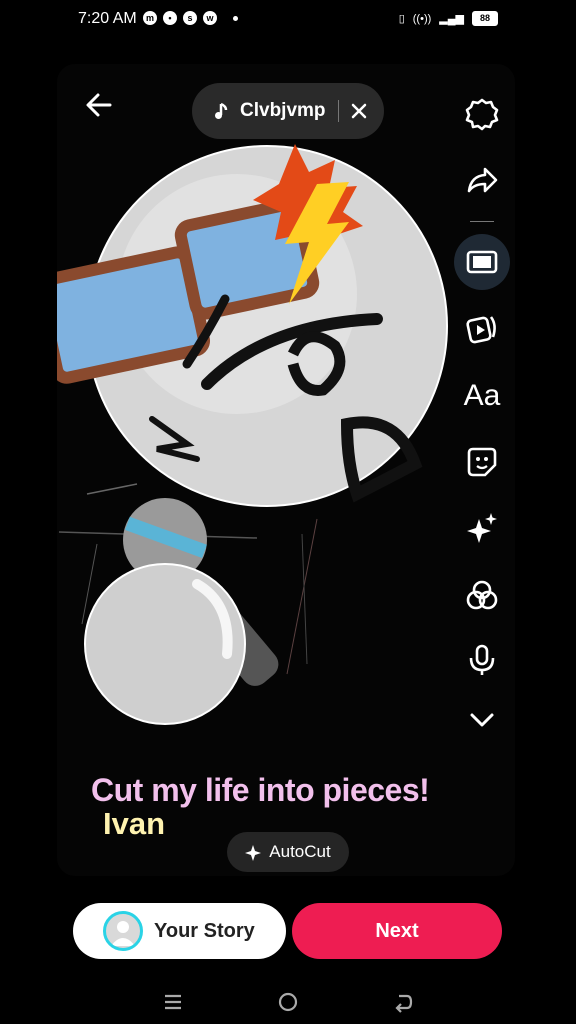 The image size is (576, 1024). What do you see at coordinates (221, 110) in the screenshot?
I see `music-note-icon` at bounding box center [221, 110].